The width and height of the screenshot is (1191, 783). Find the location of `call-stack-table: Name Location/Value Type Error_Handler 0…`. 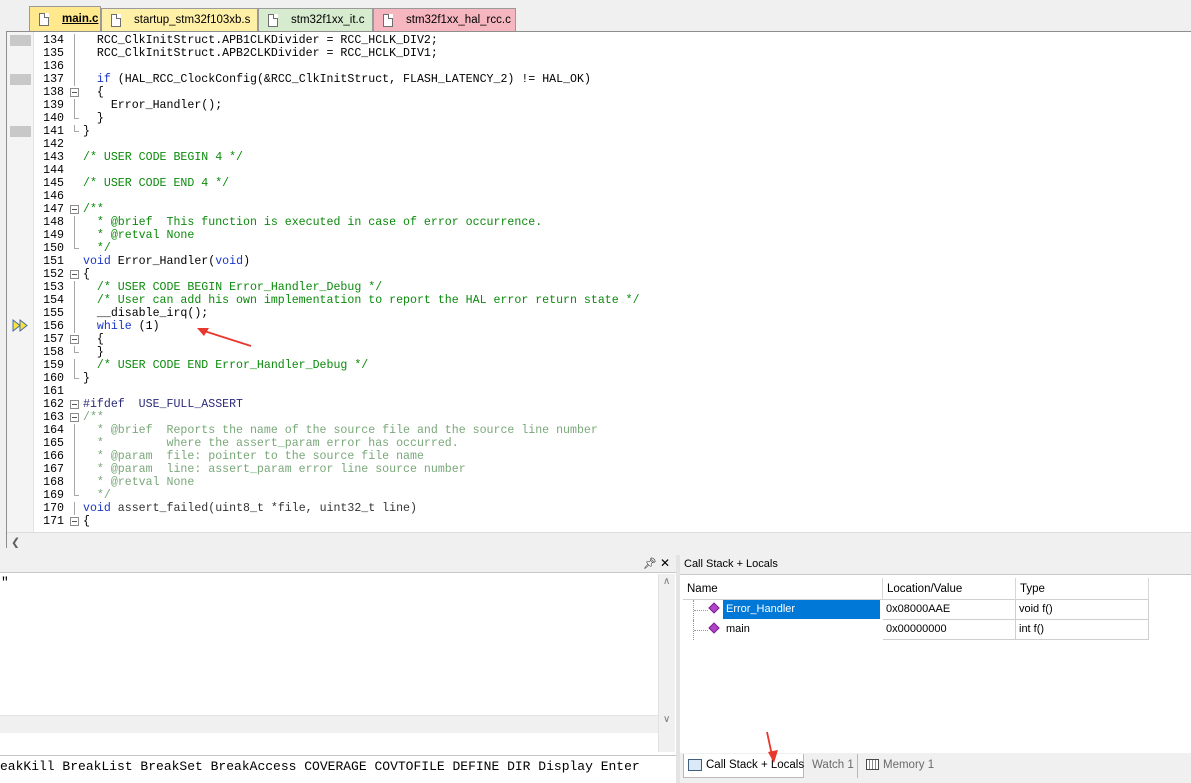

call-stack-table: Name Location/Value Type Error_Handler 0… is located at coordinates (916, 609).